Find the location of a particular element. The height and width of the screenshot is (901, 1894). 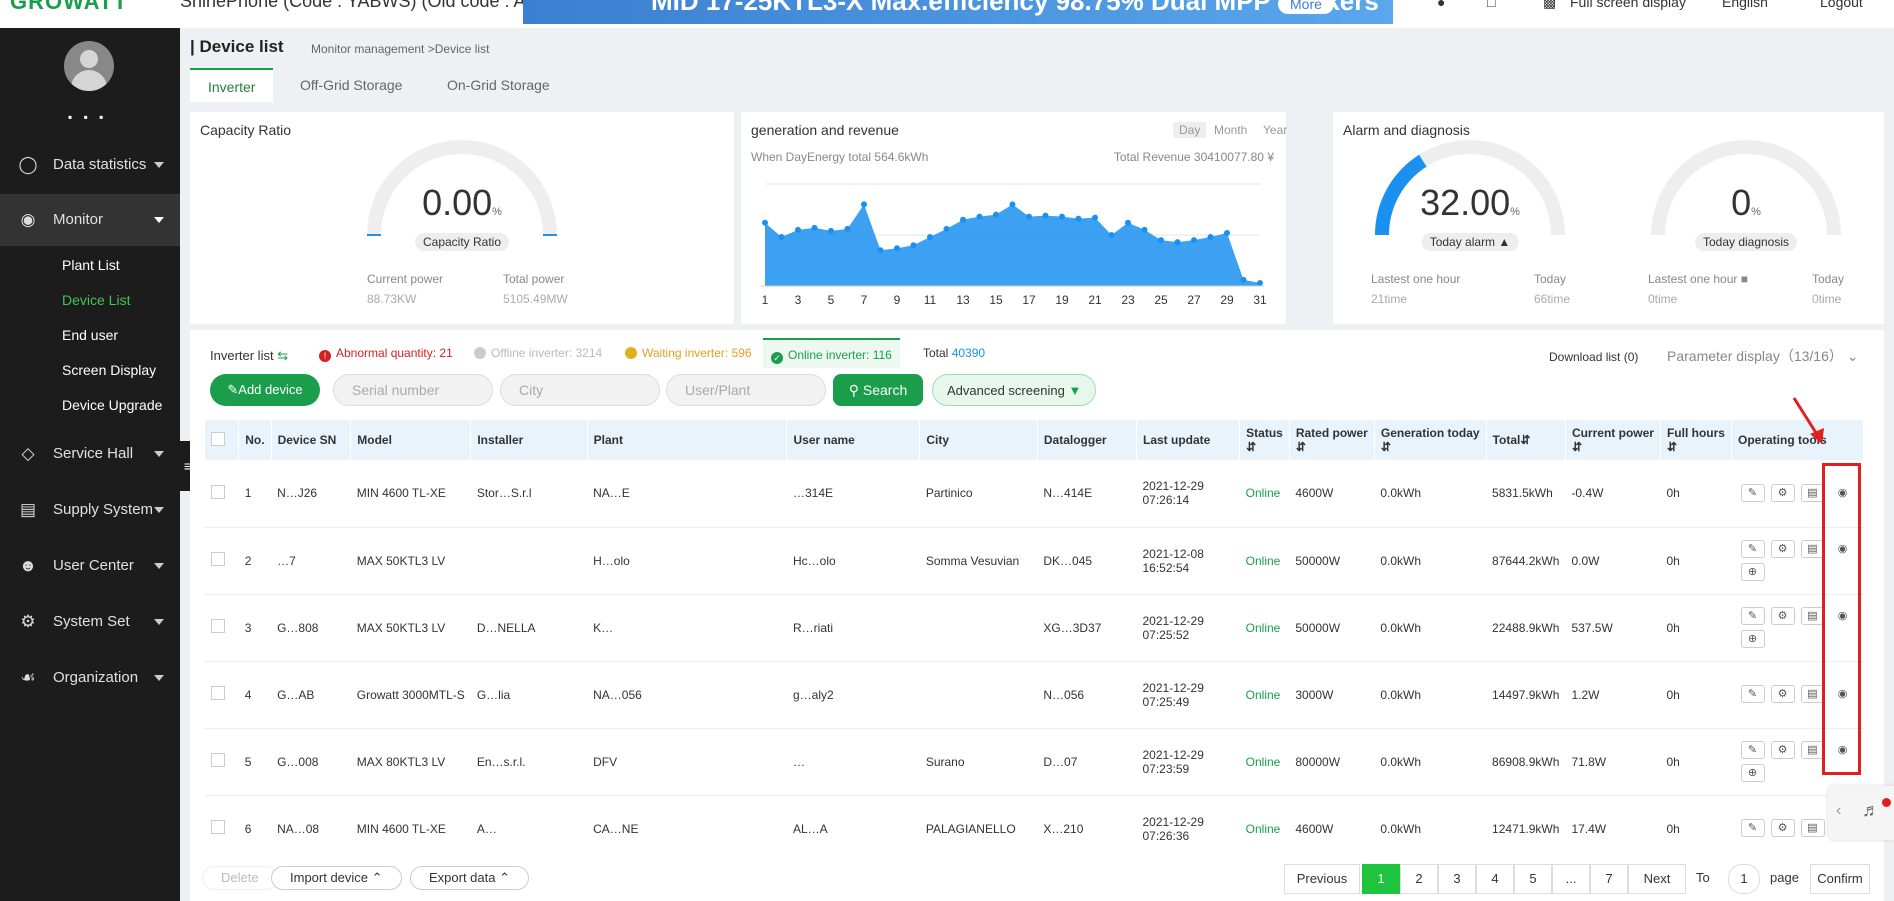

sidebar-item-service-hall: ◇ Service Hall is located at coordinates (90, 454).